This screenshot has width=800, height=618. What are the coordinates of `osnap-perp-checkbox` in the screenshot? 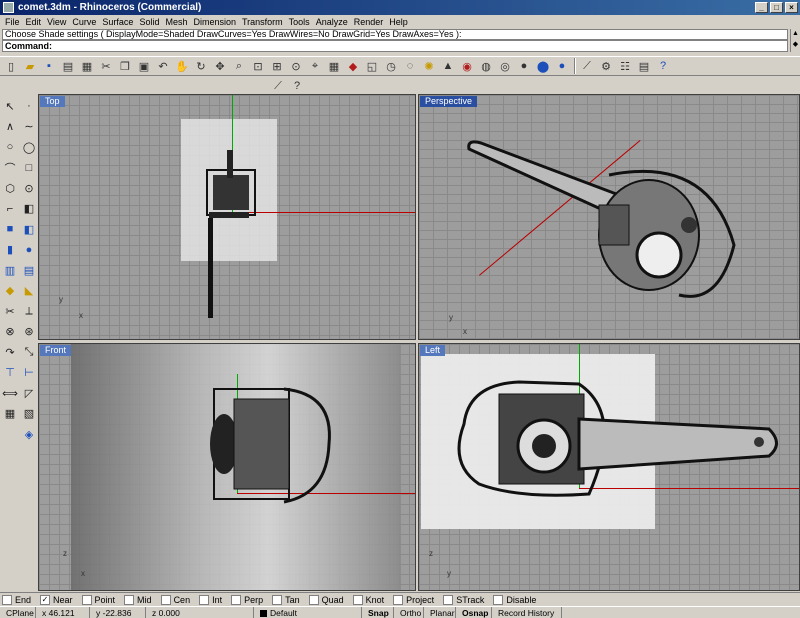 It's located at (236, 599).